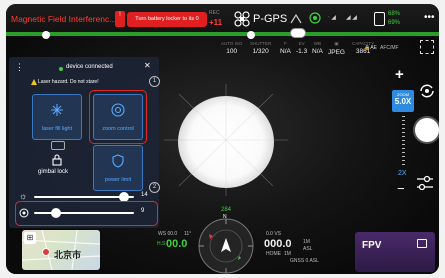 The width and height of the screenshot is (445, 278). I want to click on param-value: 1/320, so click(260, 51).